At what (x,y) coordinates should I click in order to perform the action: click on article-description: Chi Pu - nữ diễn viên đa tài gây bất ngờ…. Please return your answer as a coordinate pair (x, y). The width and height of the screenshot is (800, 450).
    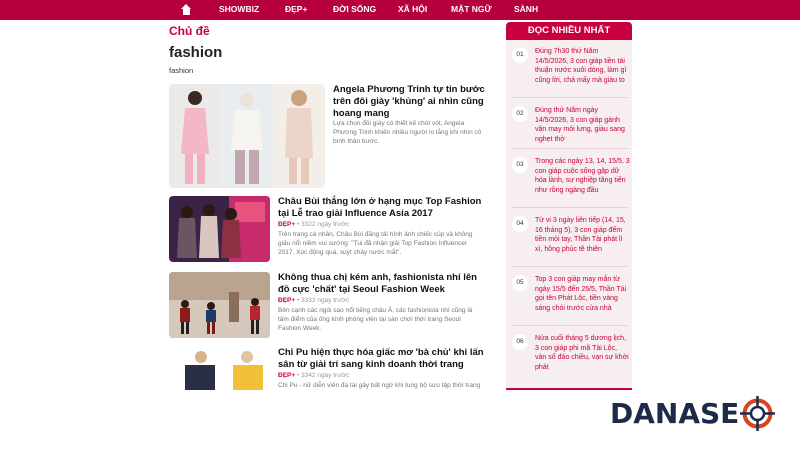
    Looking at the image, I should click on (379, 385).